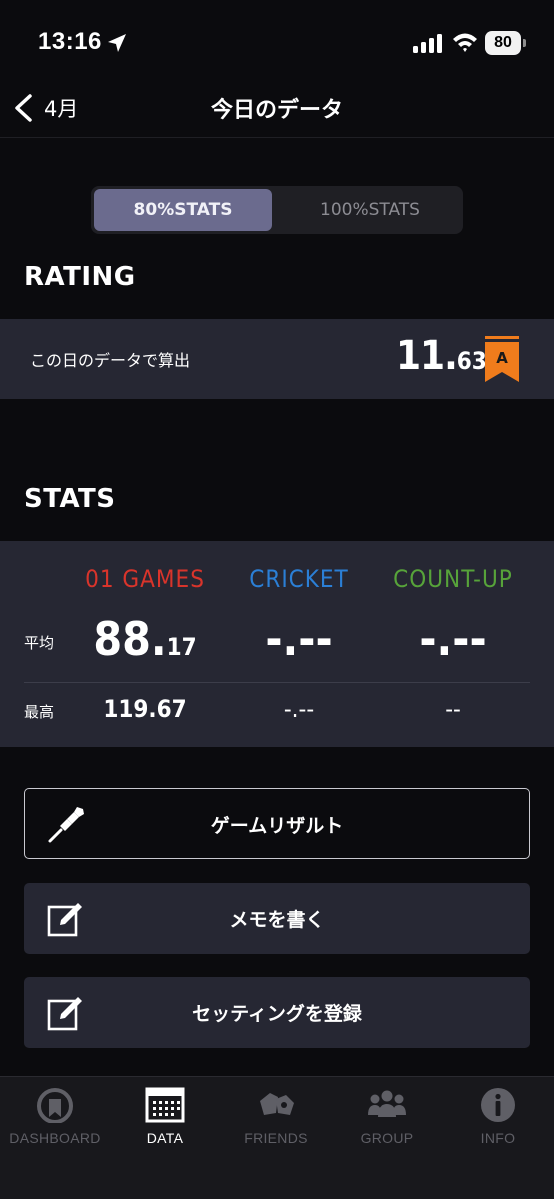 The image size is (554, 1199). Describe the element at coordinates (145, 579) in the screenshot. I see `column-01-games: 01 GAMES` at that location.